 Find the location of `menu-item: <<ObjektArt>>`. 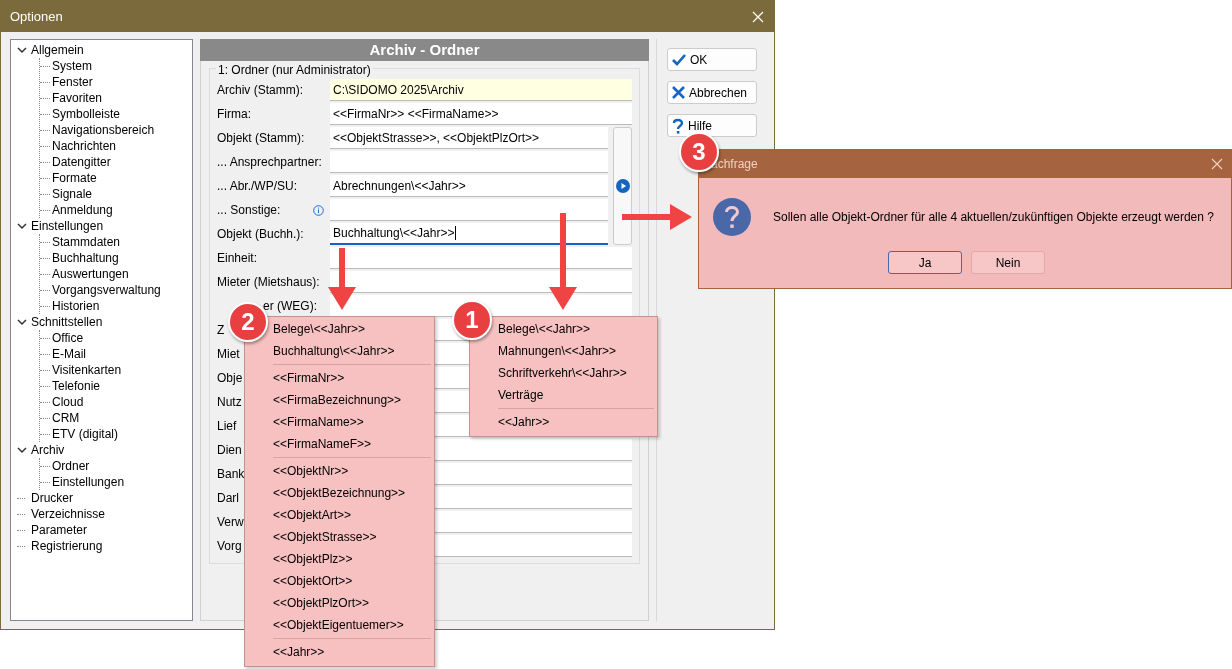

menu-item: <<ObjektArt>> is located at coordinates (352, 515).